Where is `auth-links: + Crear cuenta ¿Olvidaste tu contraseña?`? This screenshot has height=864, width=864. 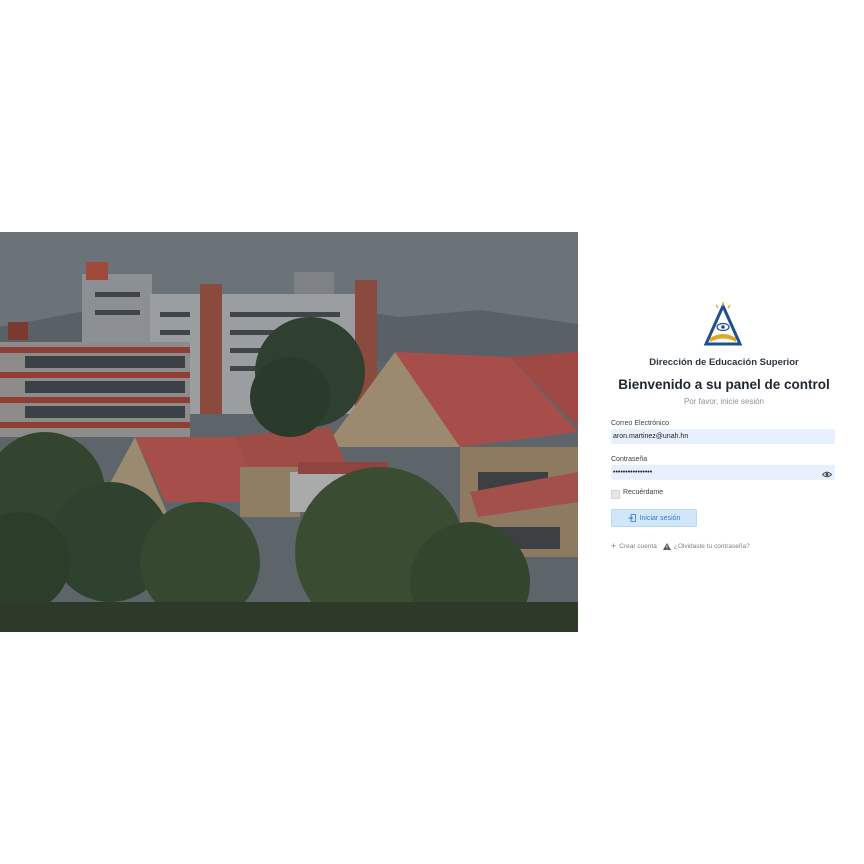 auth-links: + Crear cuenta ¿Olvidaste tu contraseña? is located at coordinates (680, 546).